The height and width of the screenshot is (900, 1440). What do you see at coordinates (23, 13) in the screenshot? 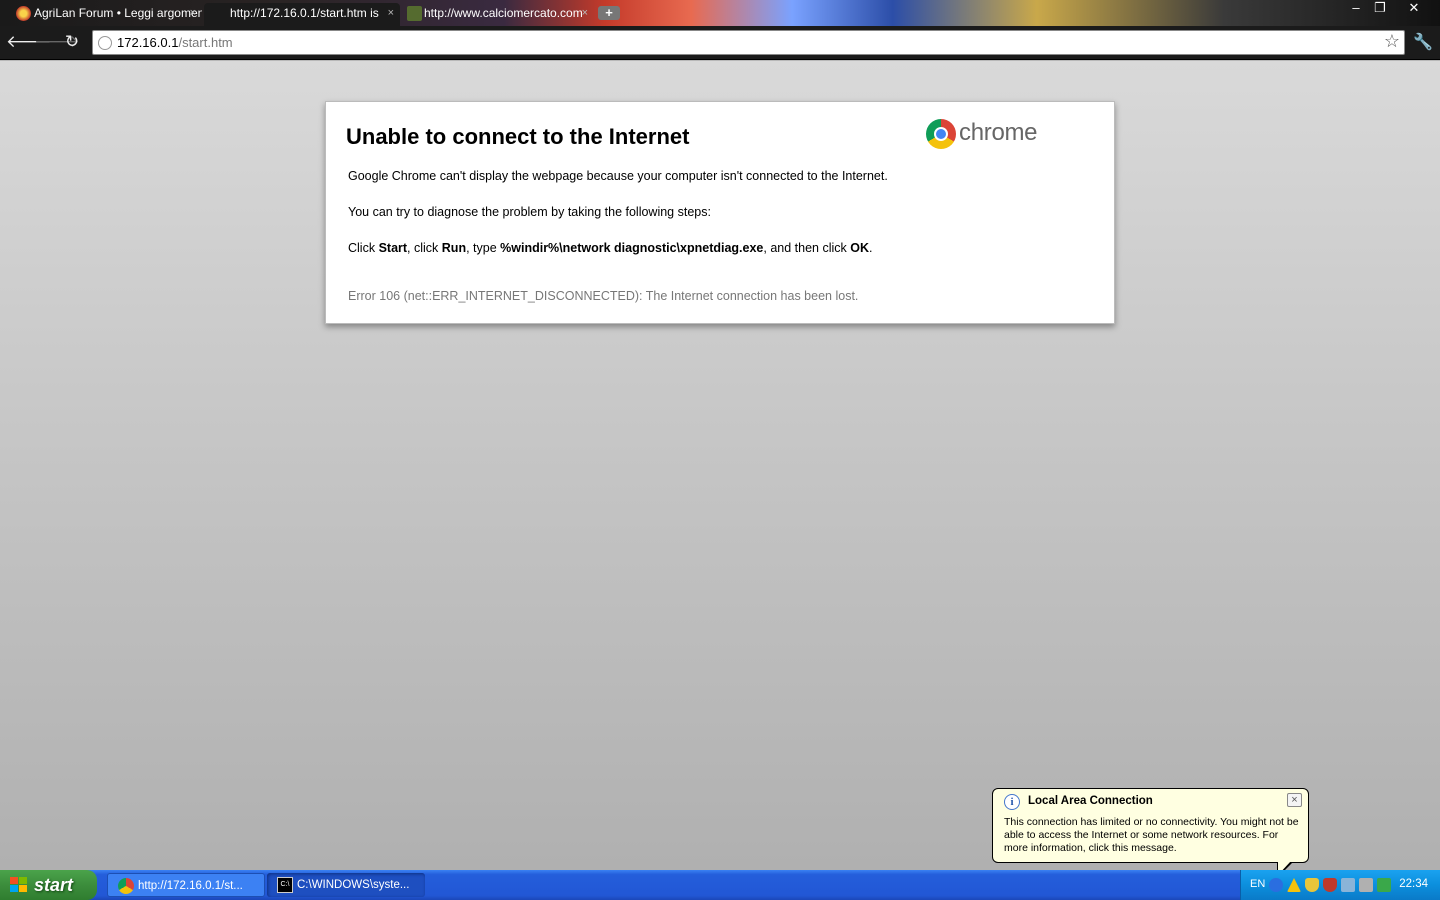
I see `agrilan-favicon-icon` at bounding box center [23, 13].